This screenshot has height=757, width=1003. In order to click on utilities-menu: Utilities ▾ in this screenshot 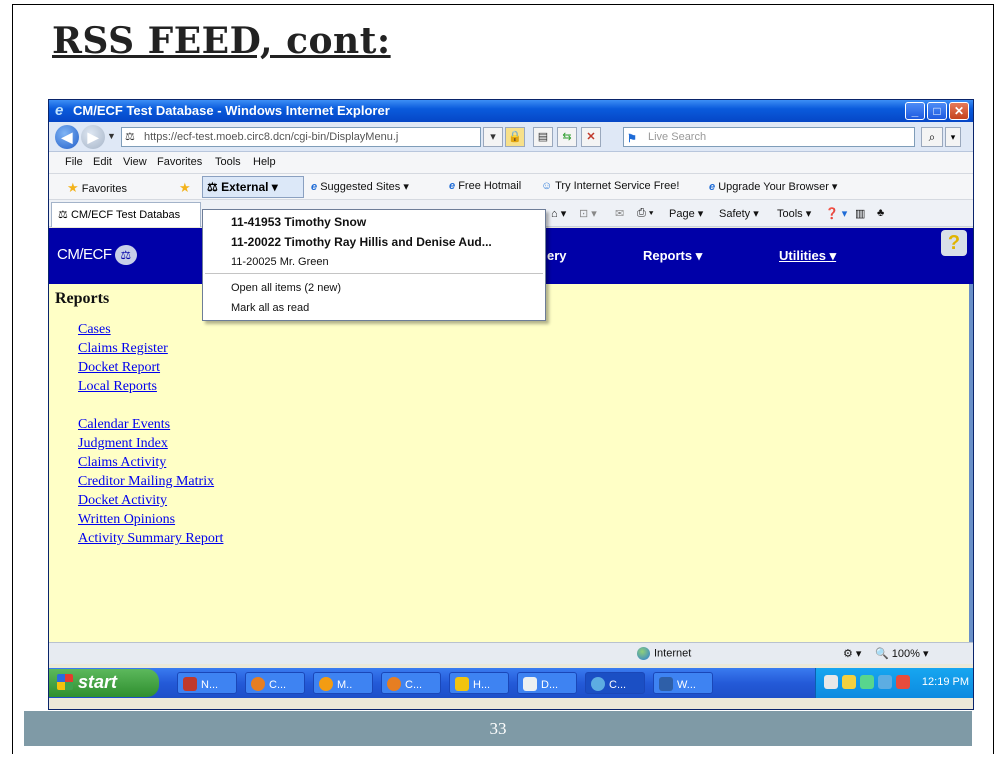, I will do `click(807, 256)`.